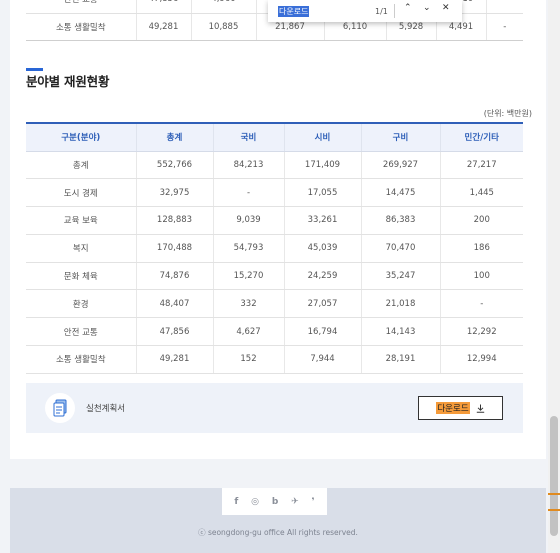 The image size is (560, 553). What do you see at coordinates (175, 248) in the screenshot?
I see `table-cell: 170,488` at bounding box center [175, 248].